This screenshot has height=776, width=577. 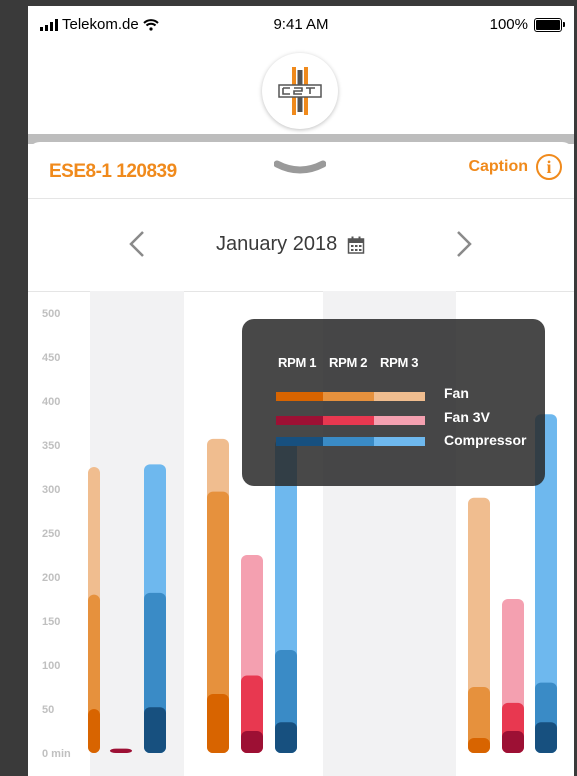 I want to click on previous-month-icon, so click(x=138, y=244).